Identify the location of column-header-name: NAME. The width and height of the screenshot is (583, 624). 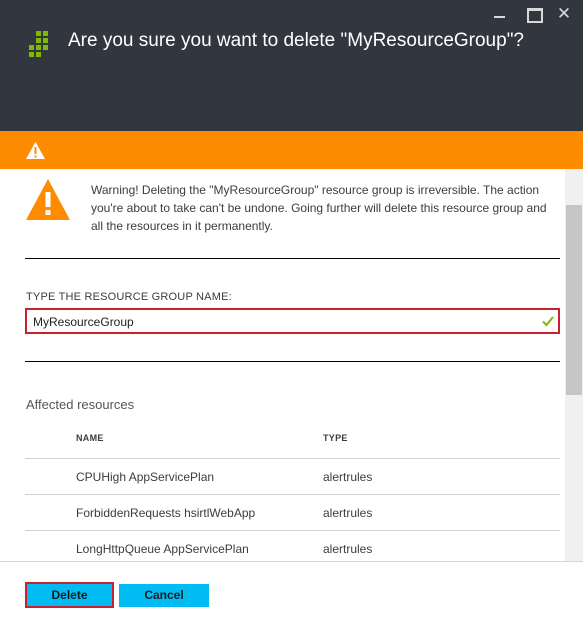
(90, 438).